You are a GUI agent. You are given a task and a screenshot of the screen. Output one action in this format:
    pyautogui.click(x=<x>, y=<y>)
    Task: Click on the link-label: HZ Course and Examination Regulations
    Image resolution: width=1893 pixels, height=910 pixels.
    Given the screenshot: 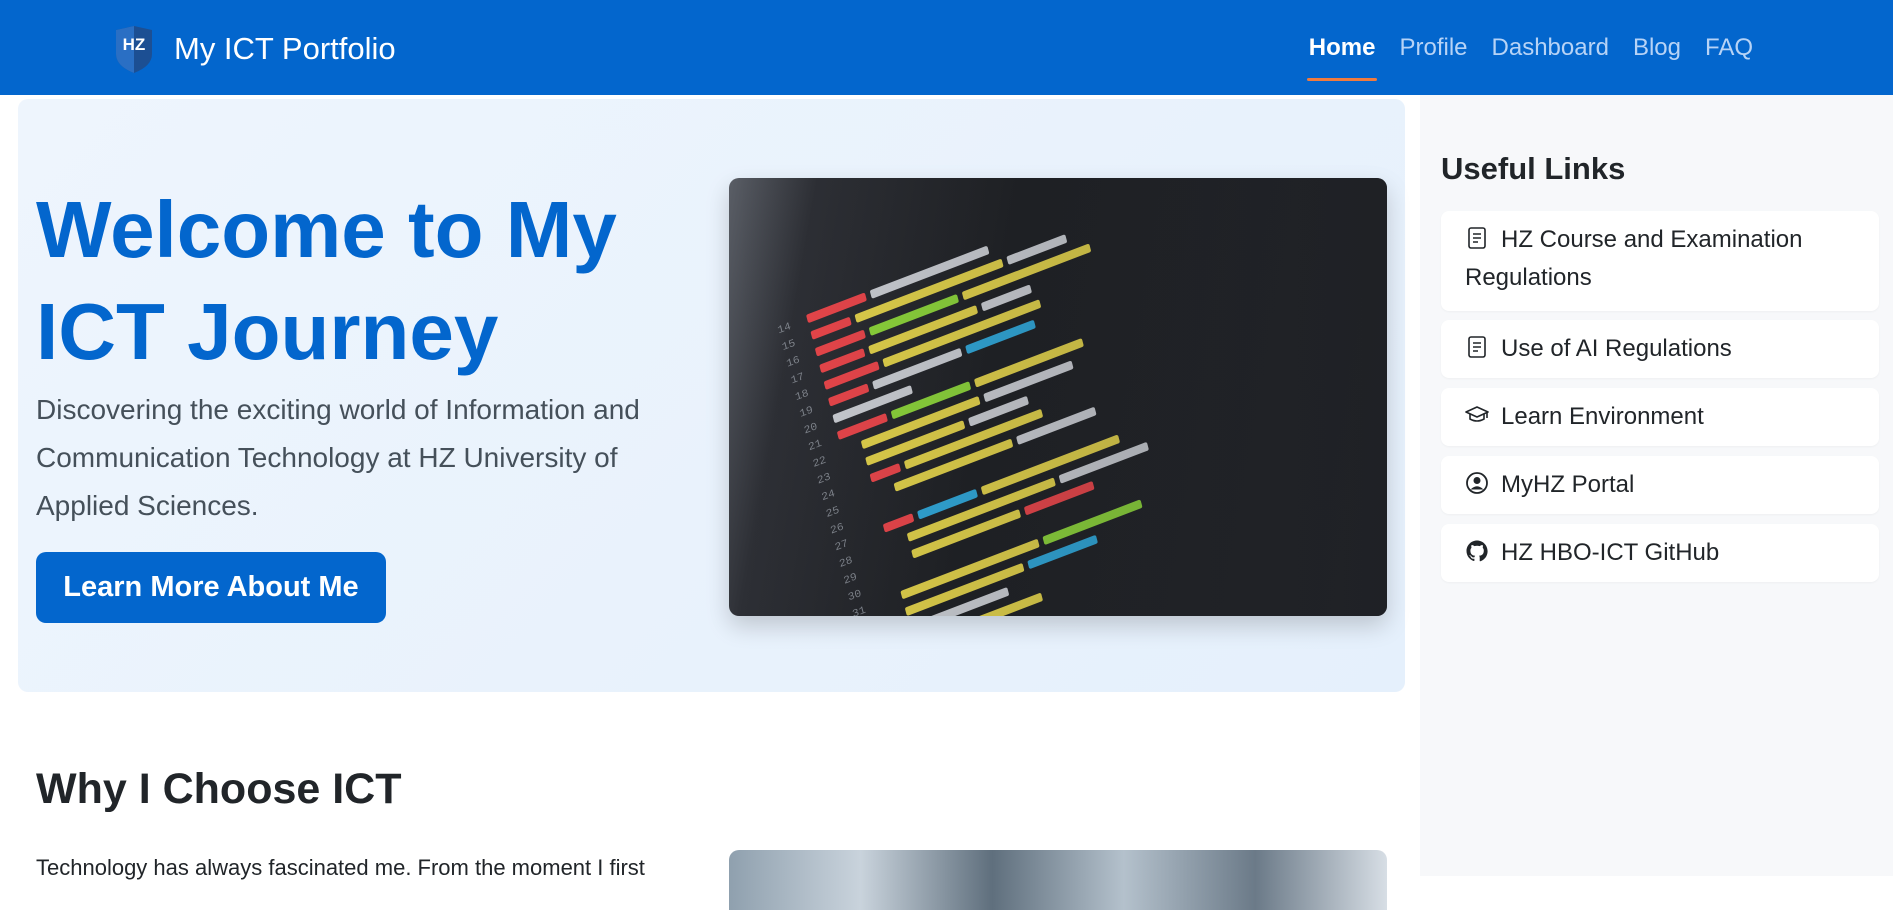 What is the action you would take?
    pyautogui.click(x=1634, y=258)
    